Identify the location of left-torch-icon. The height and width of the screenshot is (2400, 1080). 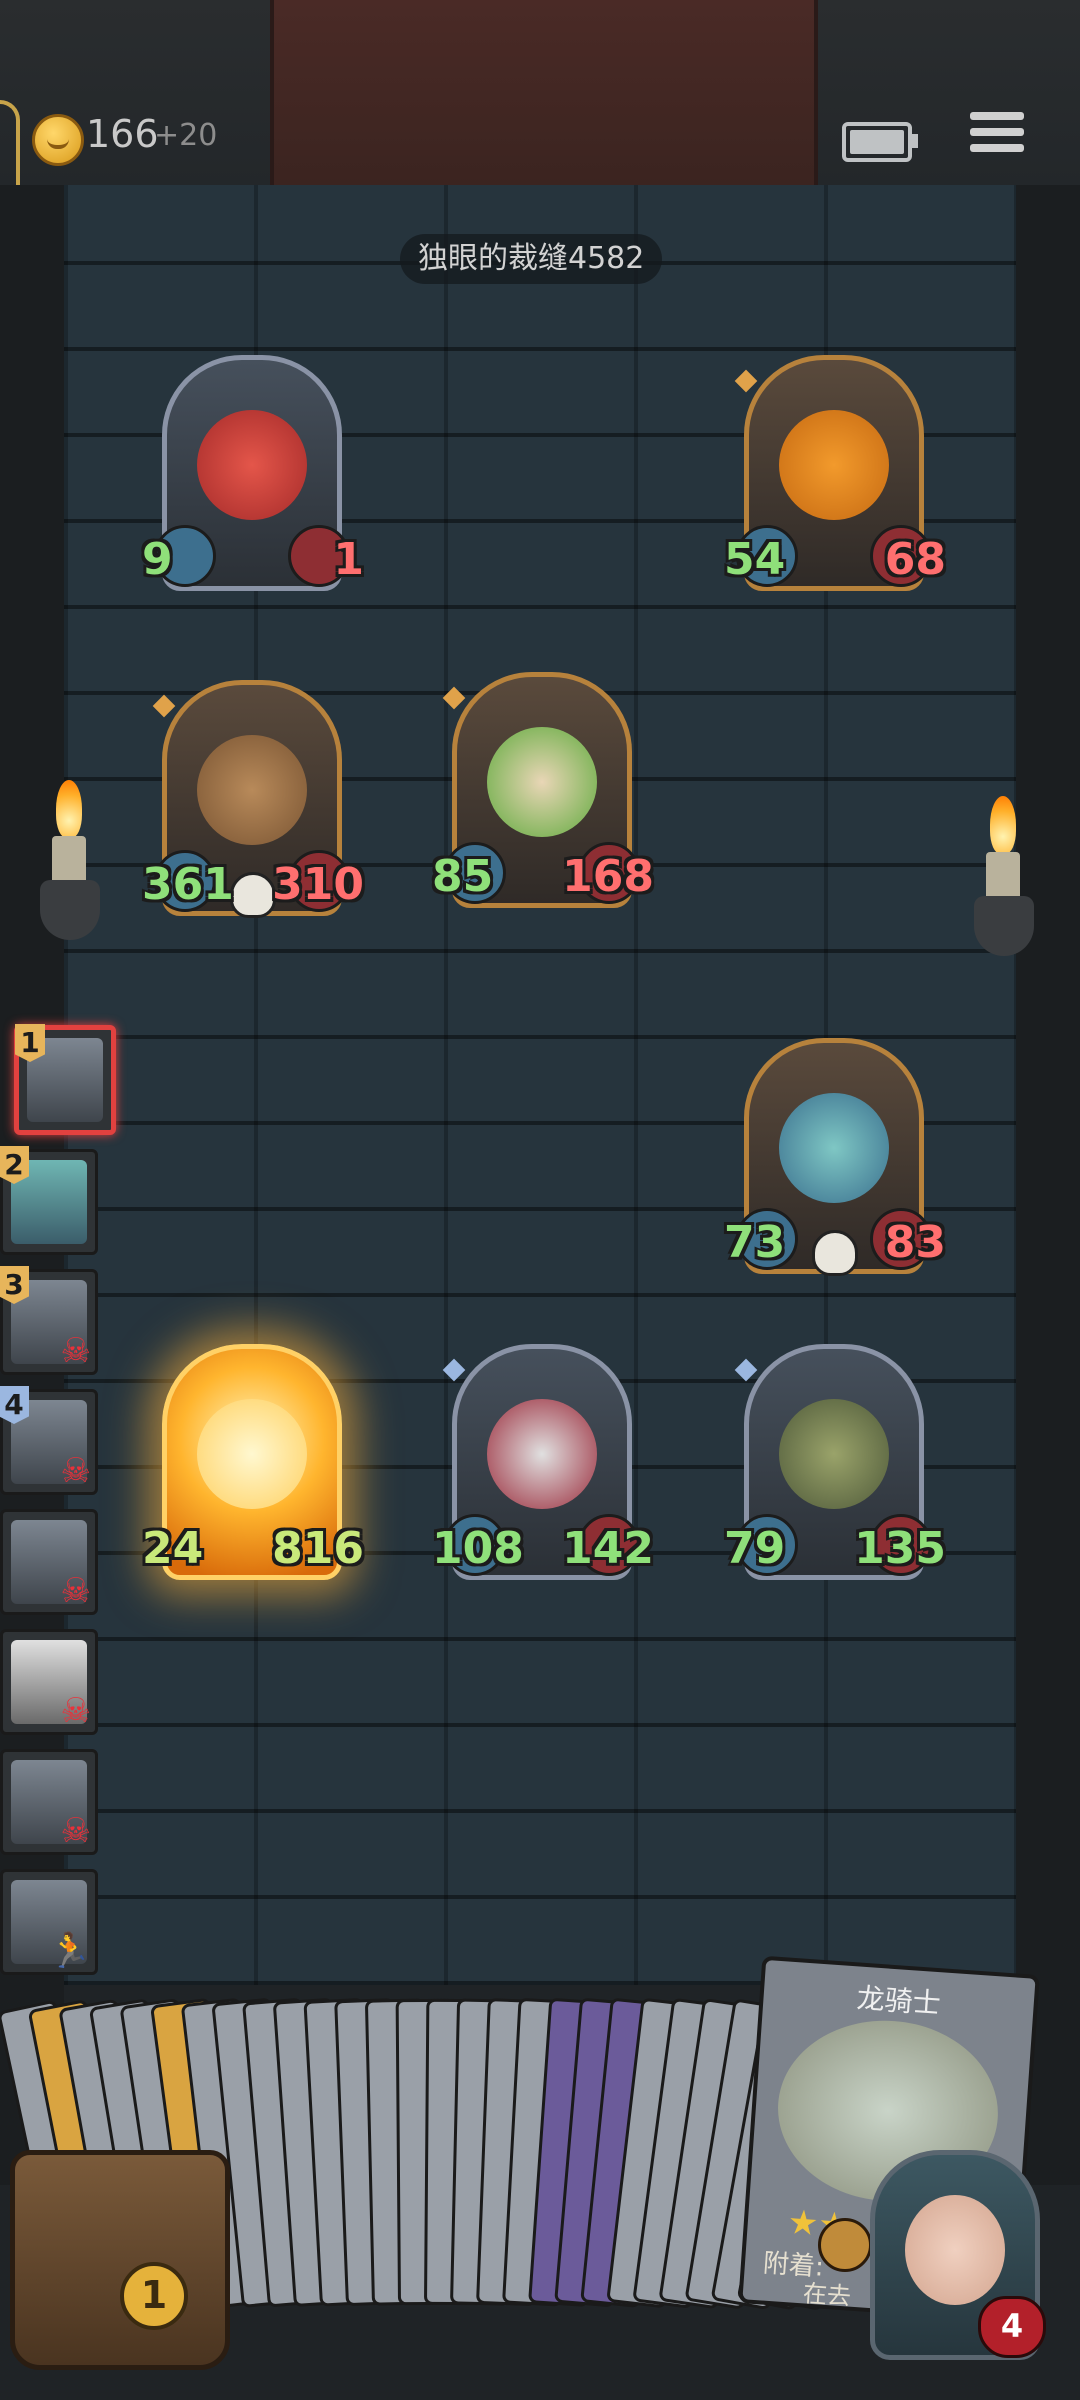
(70, 860).